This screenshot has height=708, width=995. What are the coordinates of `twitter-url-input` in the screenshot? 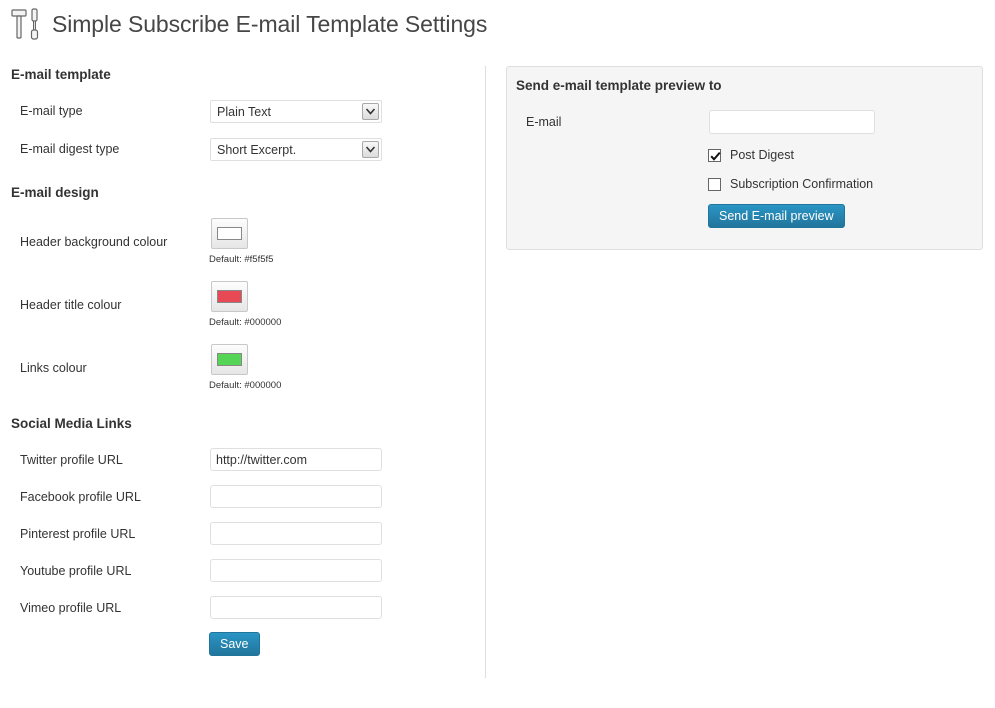 It's located at (296, 459).